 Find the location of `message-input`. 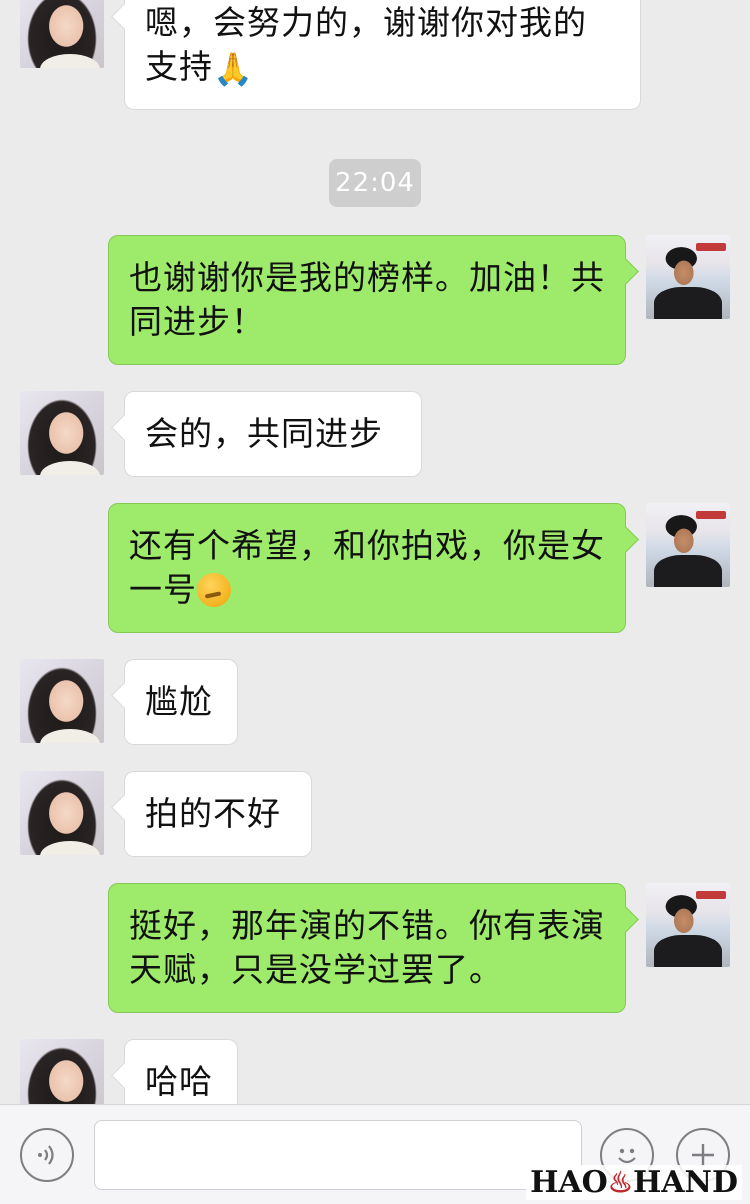

message-input is located at coordinates (338, 1155).